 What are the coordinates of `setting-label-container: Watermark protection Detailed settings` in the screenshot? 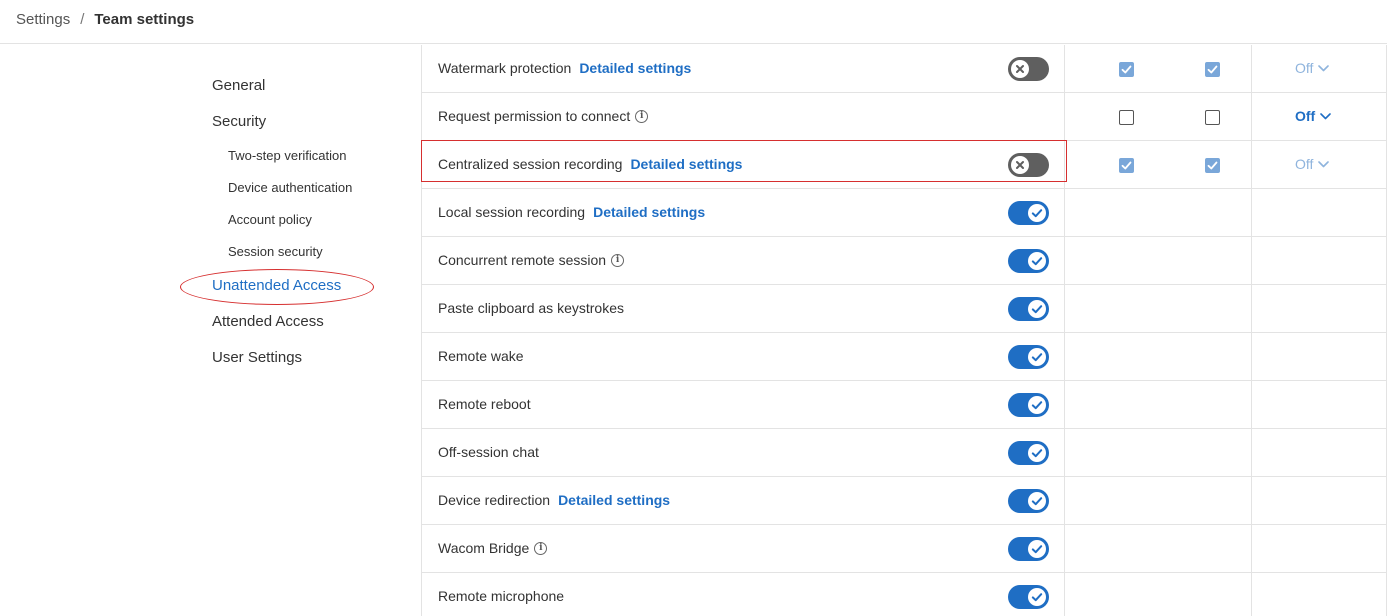 It's located at (564, 68).